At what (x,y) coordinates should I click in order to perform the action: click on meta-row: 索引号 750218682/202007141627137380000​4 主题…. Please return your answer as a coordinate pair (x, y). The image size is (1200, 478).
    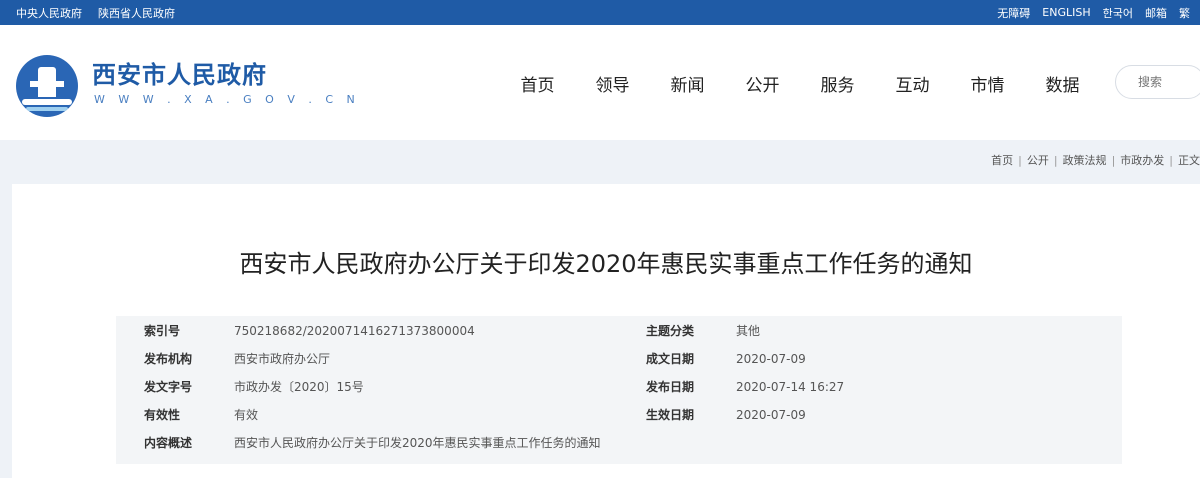
    Looking at the image, I should click on (619, 331).